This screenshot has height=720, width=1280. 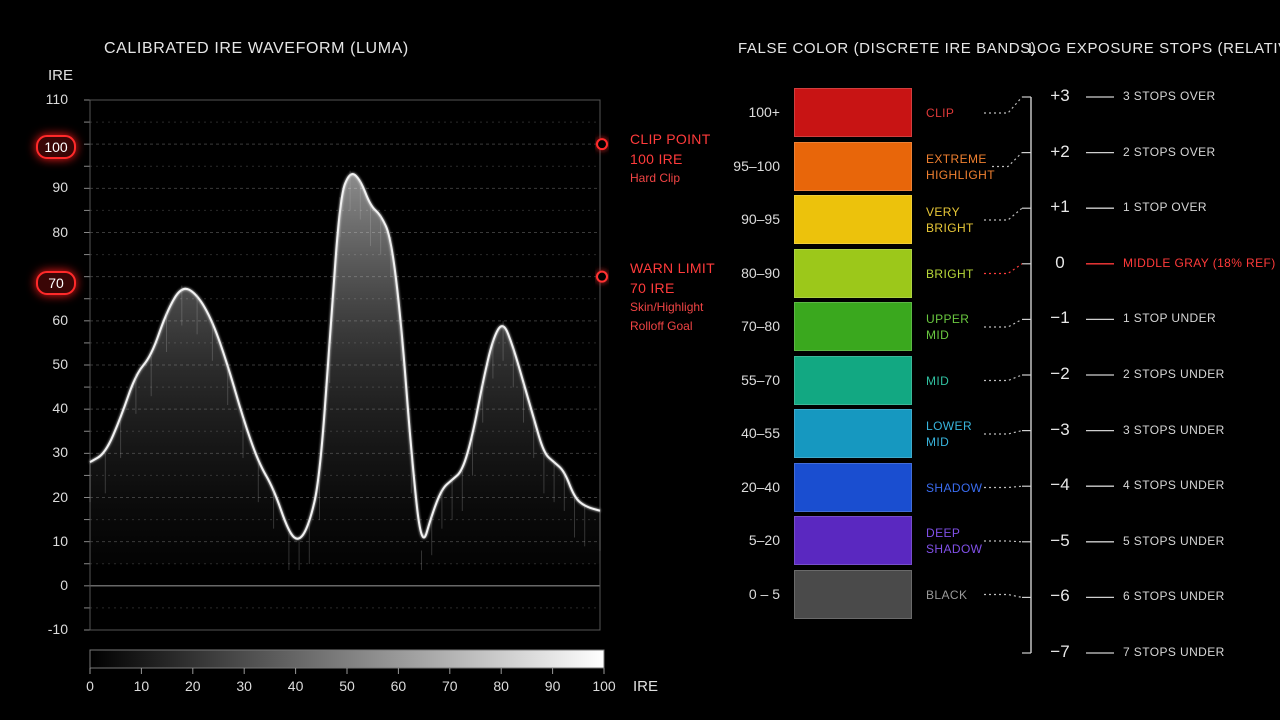 I want to click on stop-description: 4 STOPS UNDER, so click(x=1174, y=485).